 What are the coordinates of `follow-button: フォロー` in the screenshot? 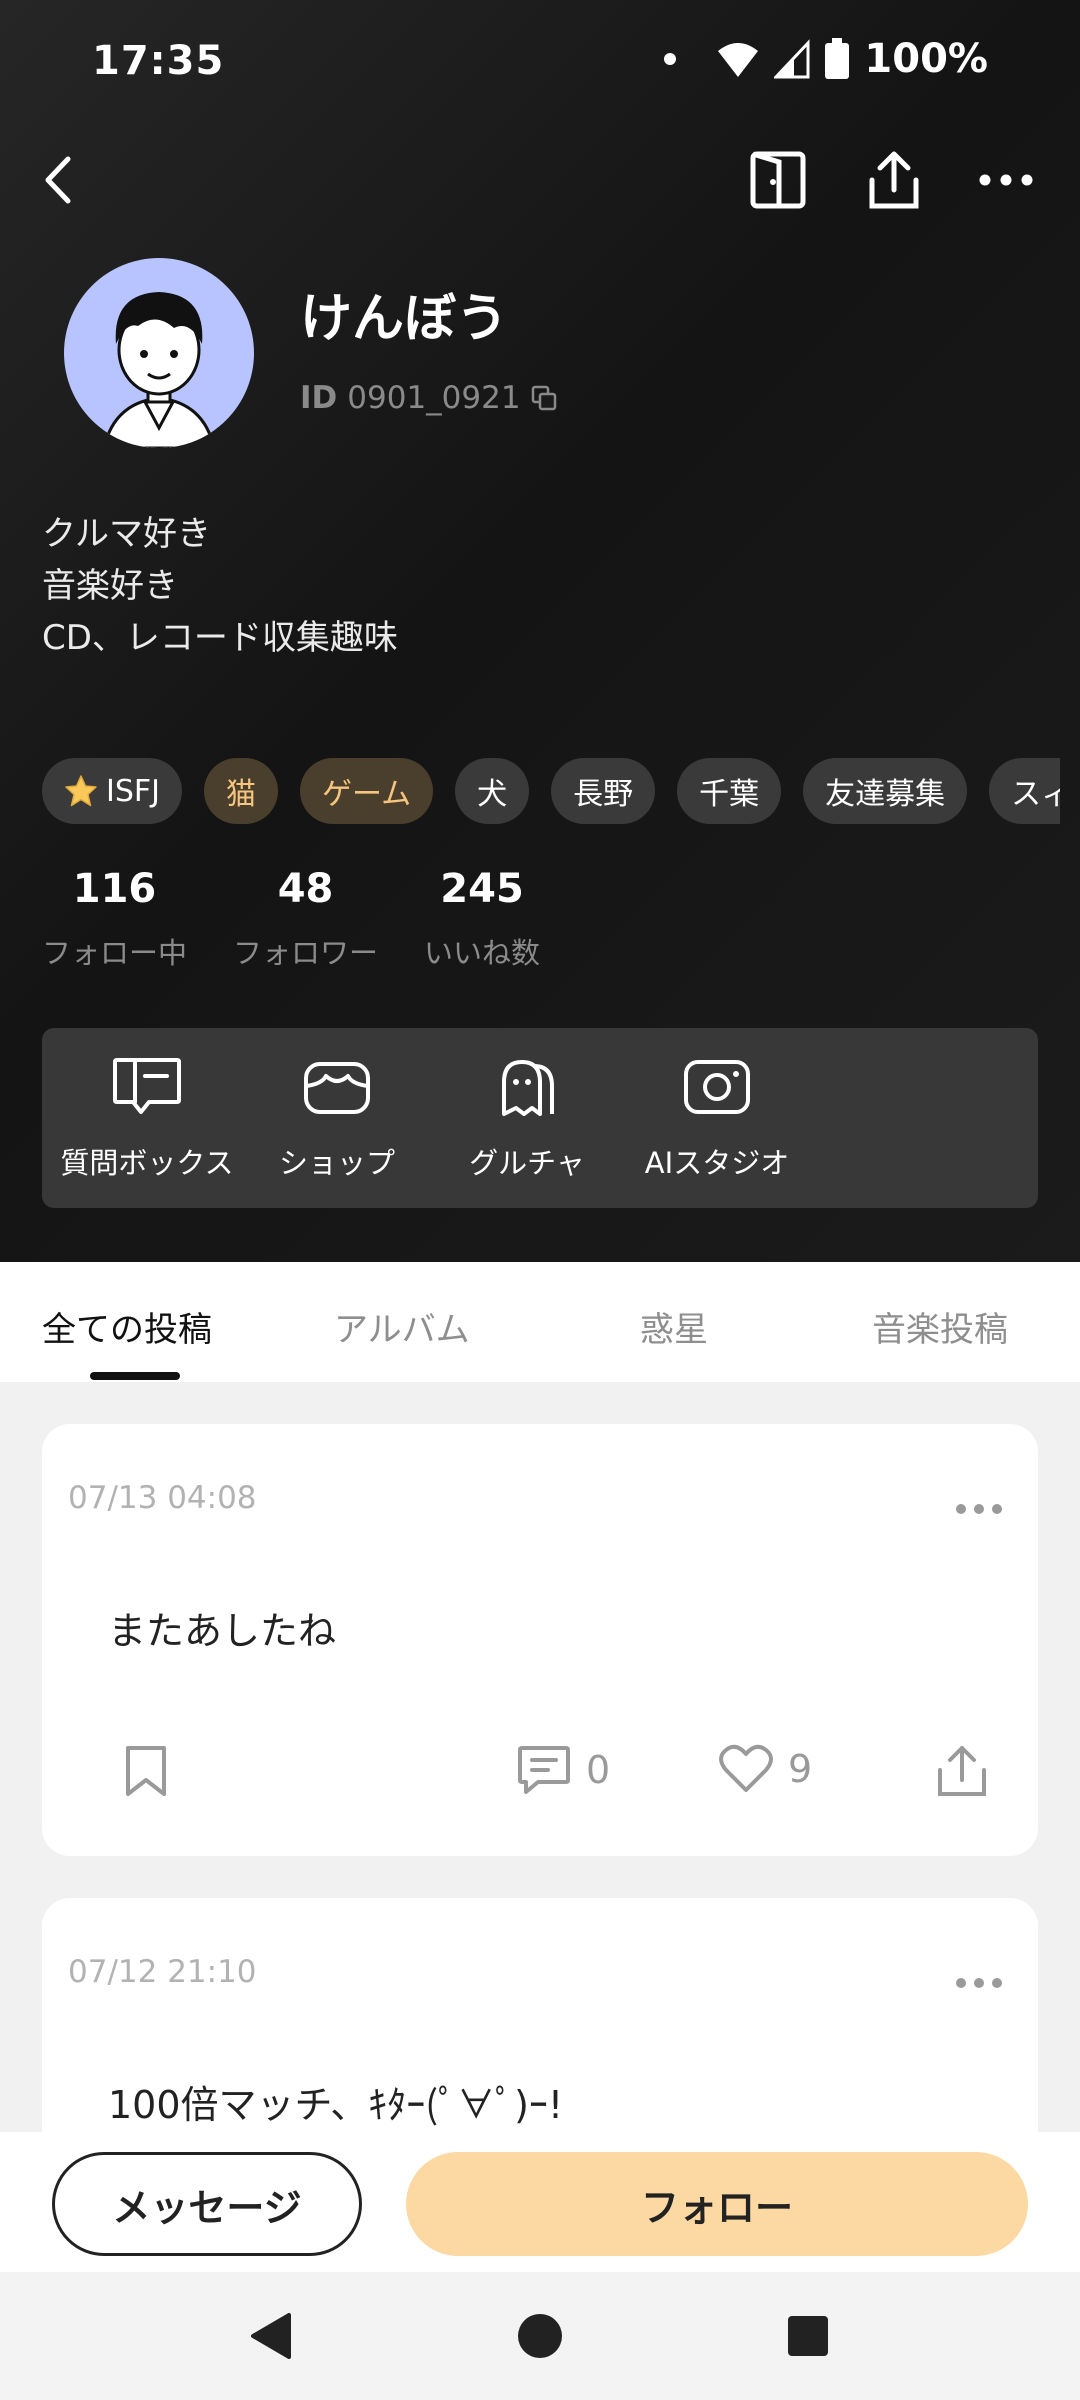 It's located at (717, 2204).